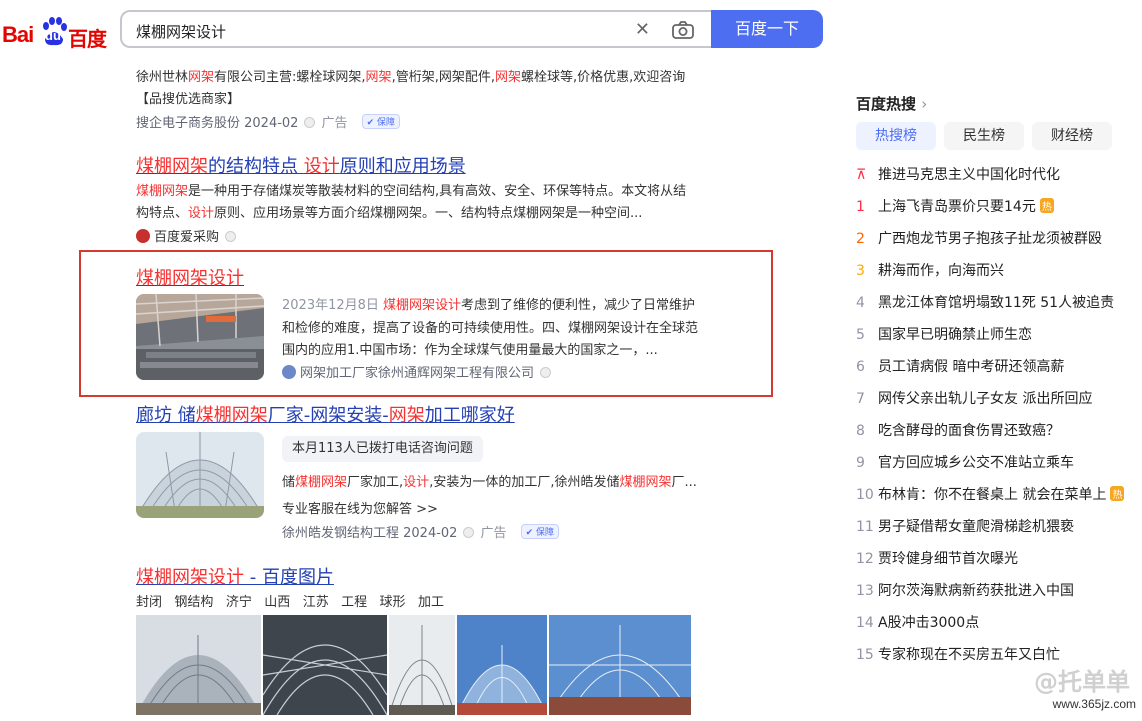  Describe the element at coordinates (166, 415) in the screenshot. I see `title-text: 廊坊 储` at that location.